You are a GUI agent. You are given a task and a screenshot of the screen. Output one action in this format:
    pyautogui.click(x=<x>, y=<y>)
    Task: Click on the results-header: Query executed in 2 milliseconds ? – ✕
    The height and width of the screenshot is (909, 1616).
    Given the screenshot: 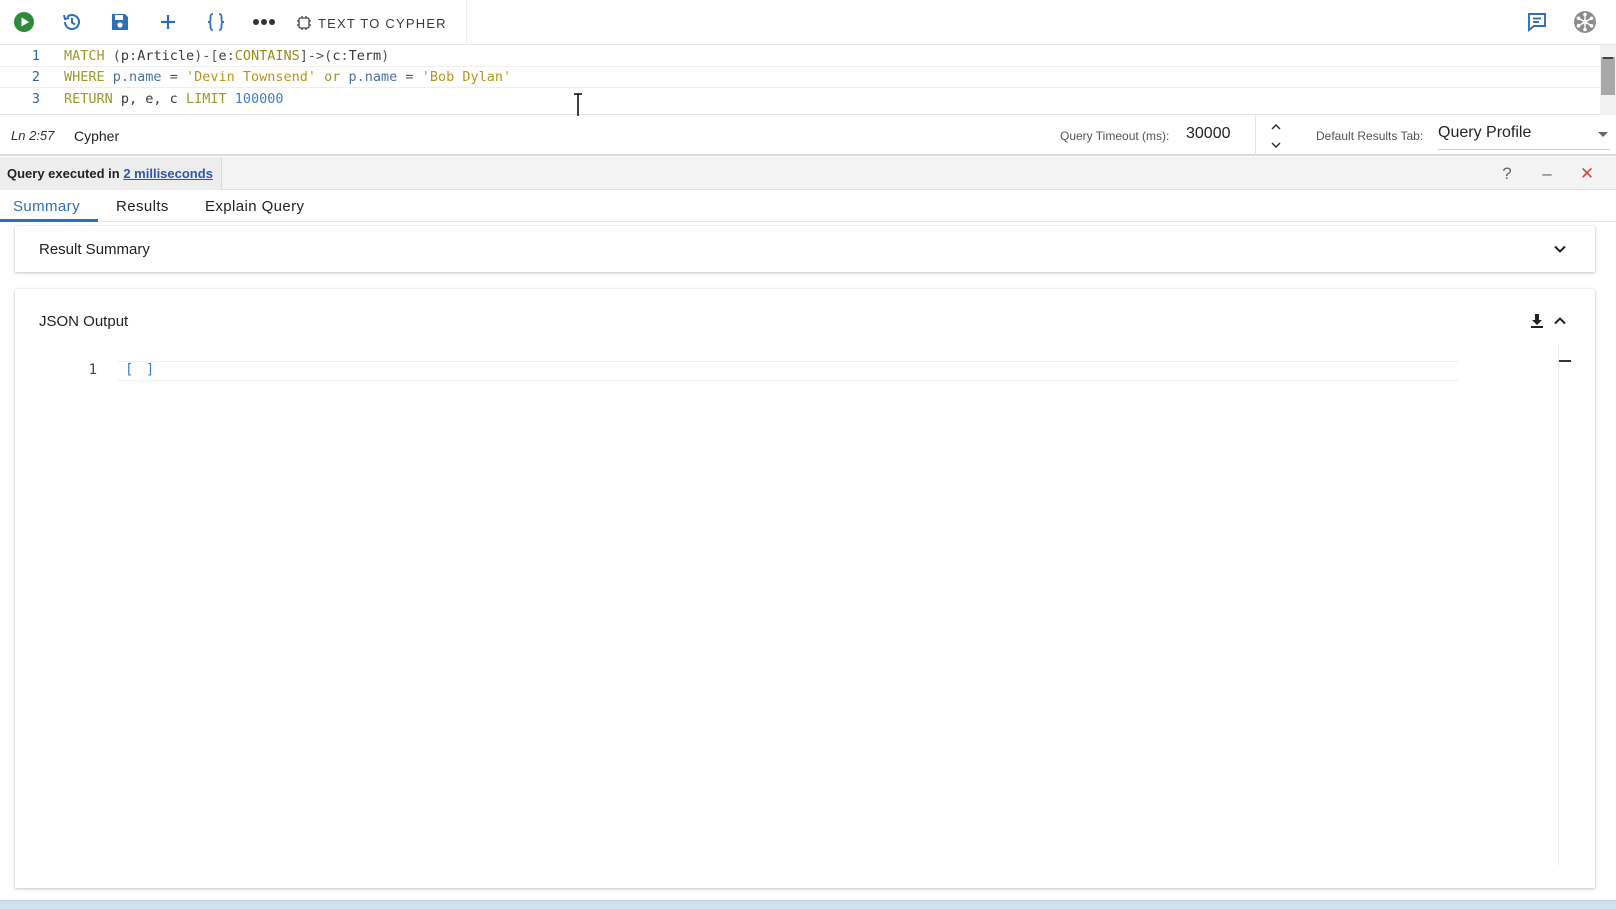 What is the action you would take?
    pyautogui.click(x=808, y=173)
    